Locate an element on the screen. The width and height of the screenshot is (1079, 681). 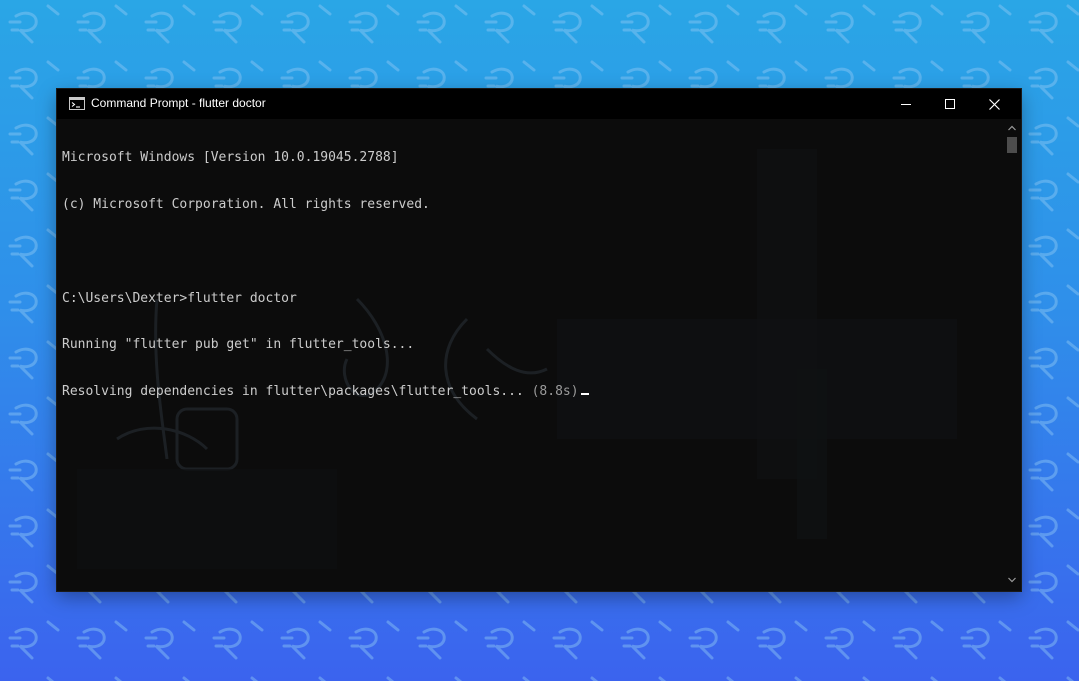
close-icon is located at coordinates (994, 104).